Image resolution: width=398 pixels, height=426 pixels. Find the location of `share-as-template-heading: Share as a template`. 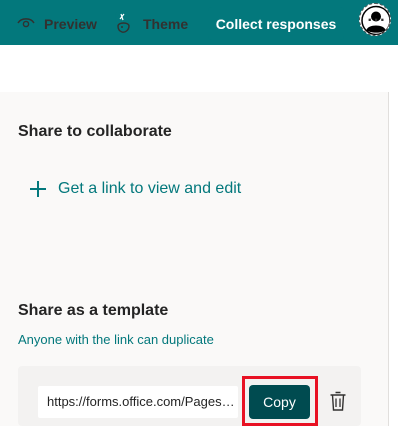

share-as-template-heading: Share as a template is located at coordinates (93, 310).